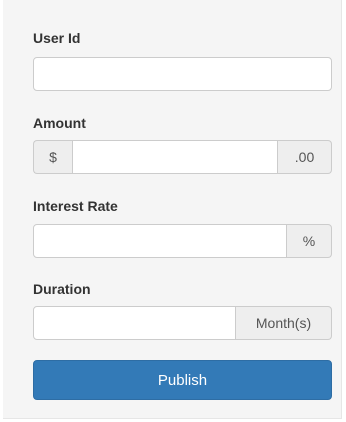  I want to click on amount-label: Amount, so click(59, 123).